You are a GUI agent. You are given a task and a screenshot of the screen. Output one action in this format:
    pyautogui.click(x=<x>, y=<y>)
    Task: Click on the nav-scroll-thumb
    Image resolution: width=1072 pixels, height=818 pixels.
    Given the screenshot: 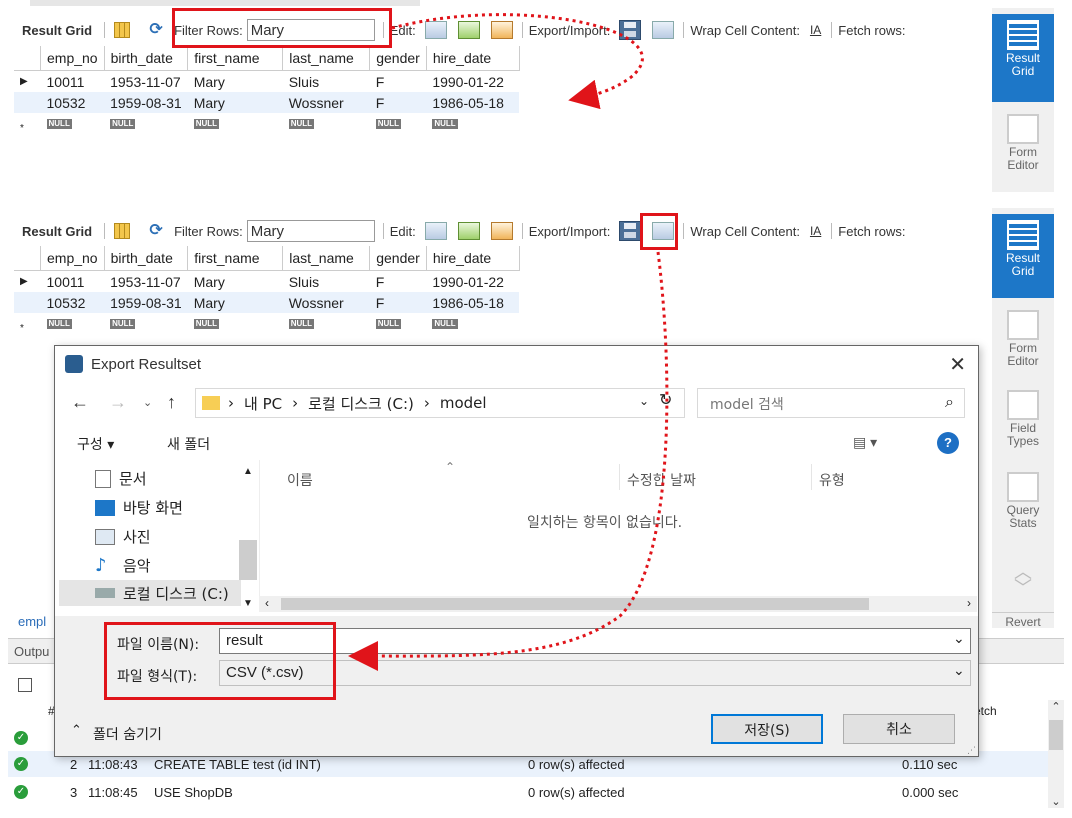 What is the action you would take?
    pyautogui.click(x=248, y=560)
    